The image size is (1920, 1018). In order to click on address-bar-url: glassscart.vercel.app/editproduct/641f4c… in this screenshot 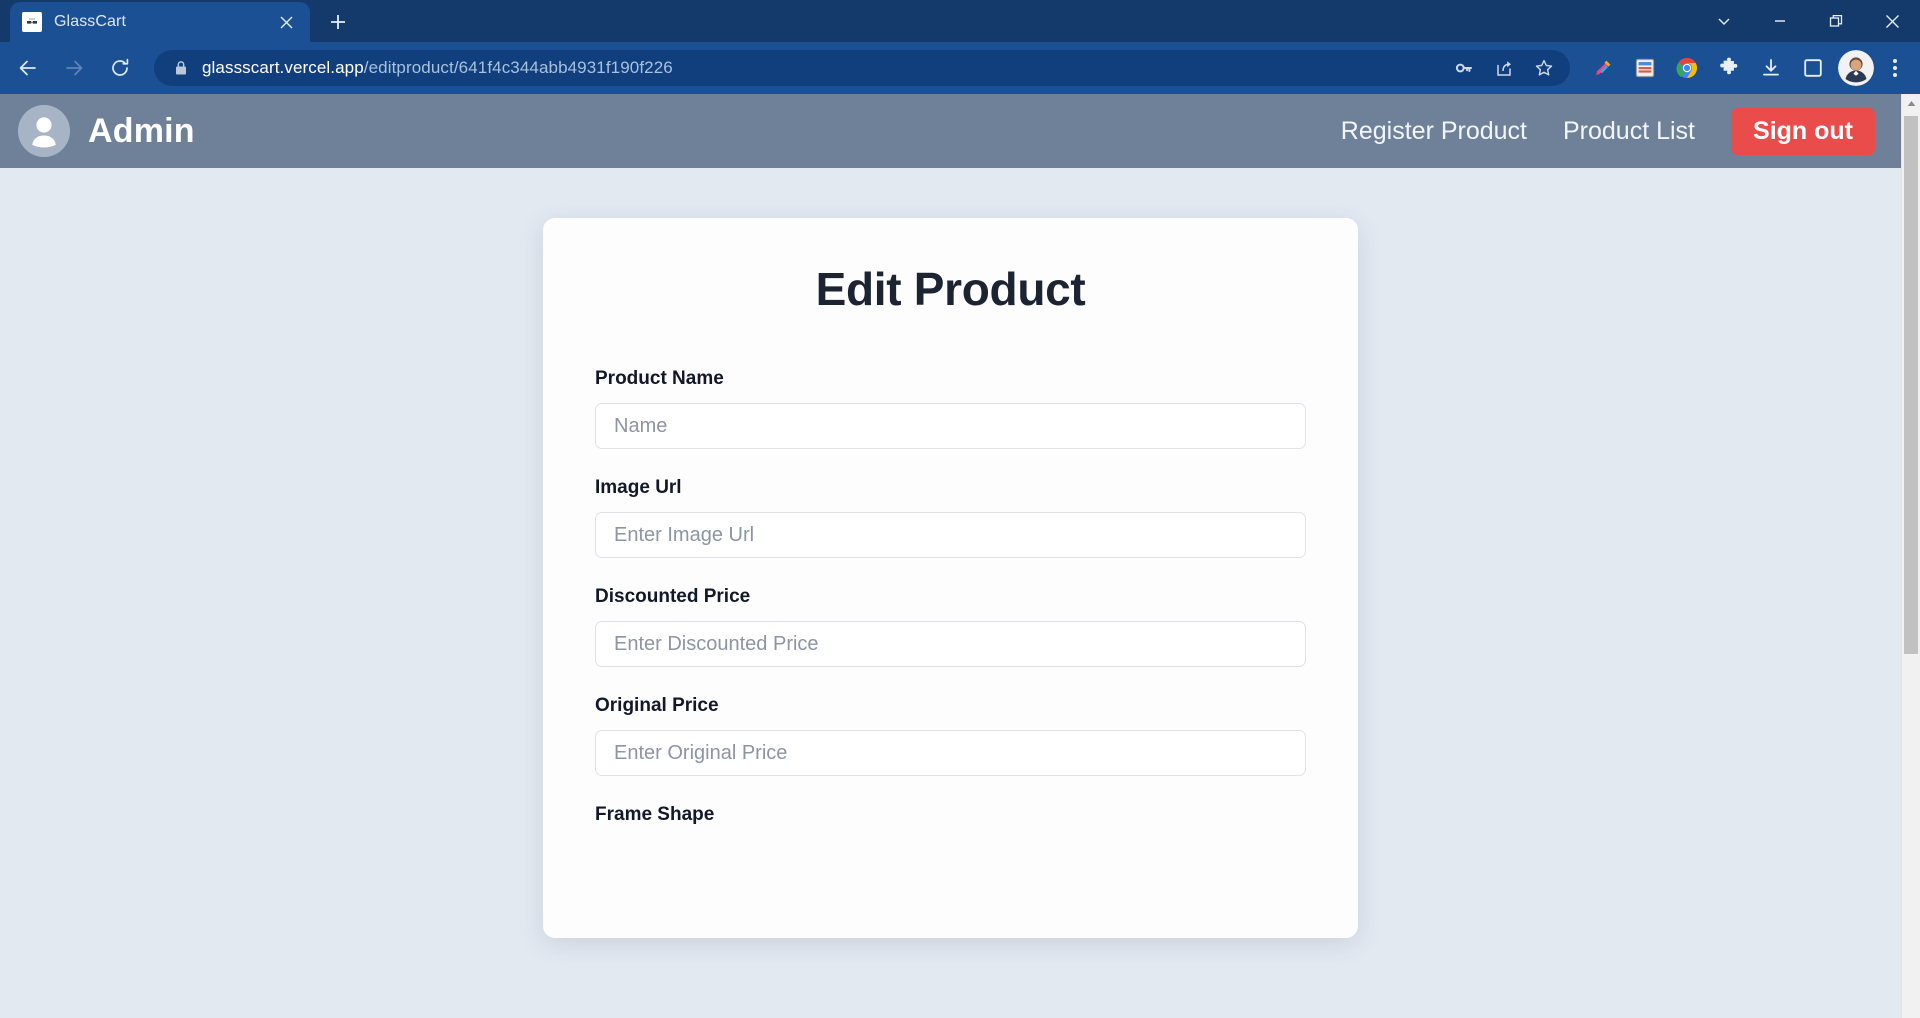, I will do `click(437, 68)`.